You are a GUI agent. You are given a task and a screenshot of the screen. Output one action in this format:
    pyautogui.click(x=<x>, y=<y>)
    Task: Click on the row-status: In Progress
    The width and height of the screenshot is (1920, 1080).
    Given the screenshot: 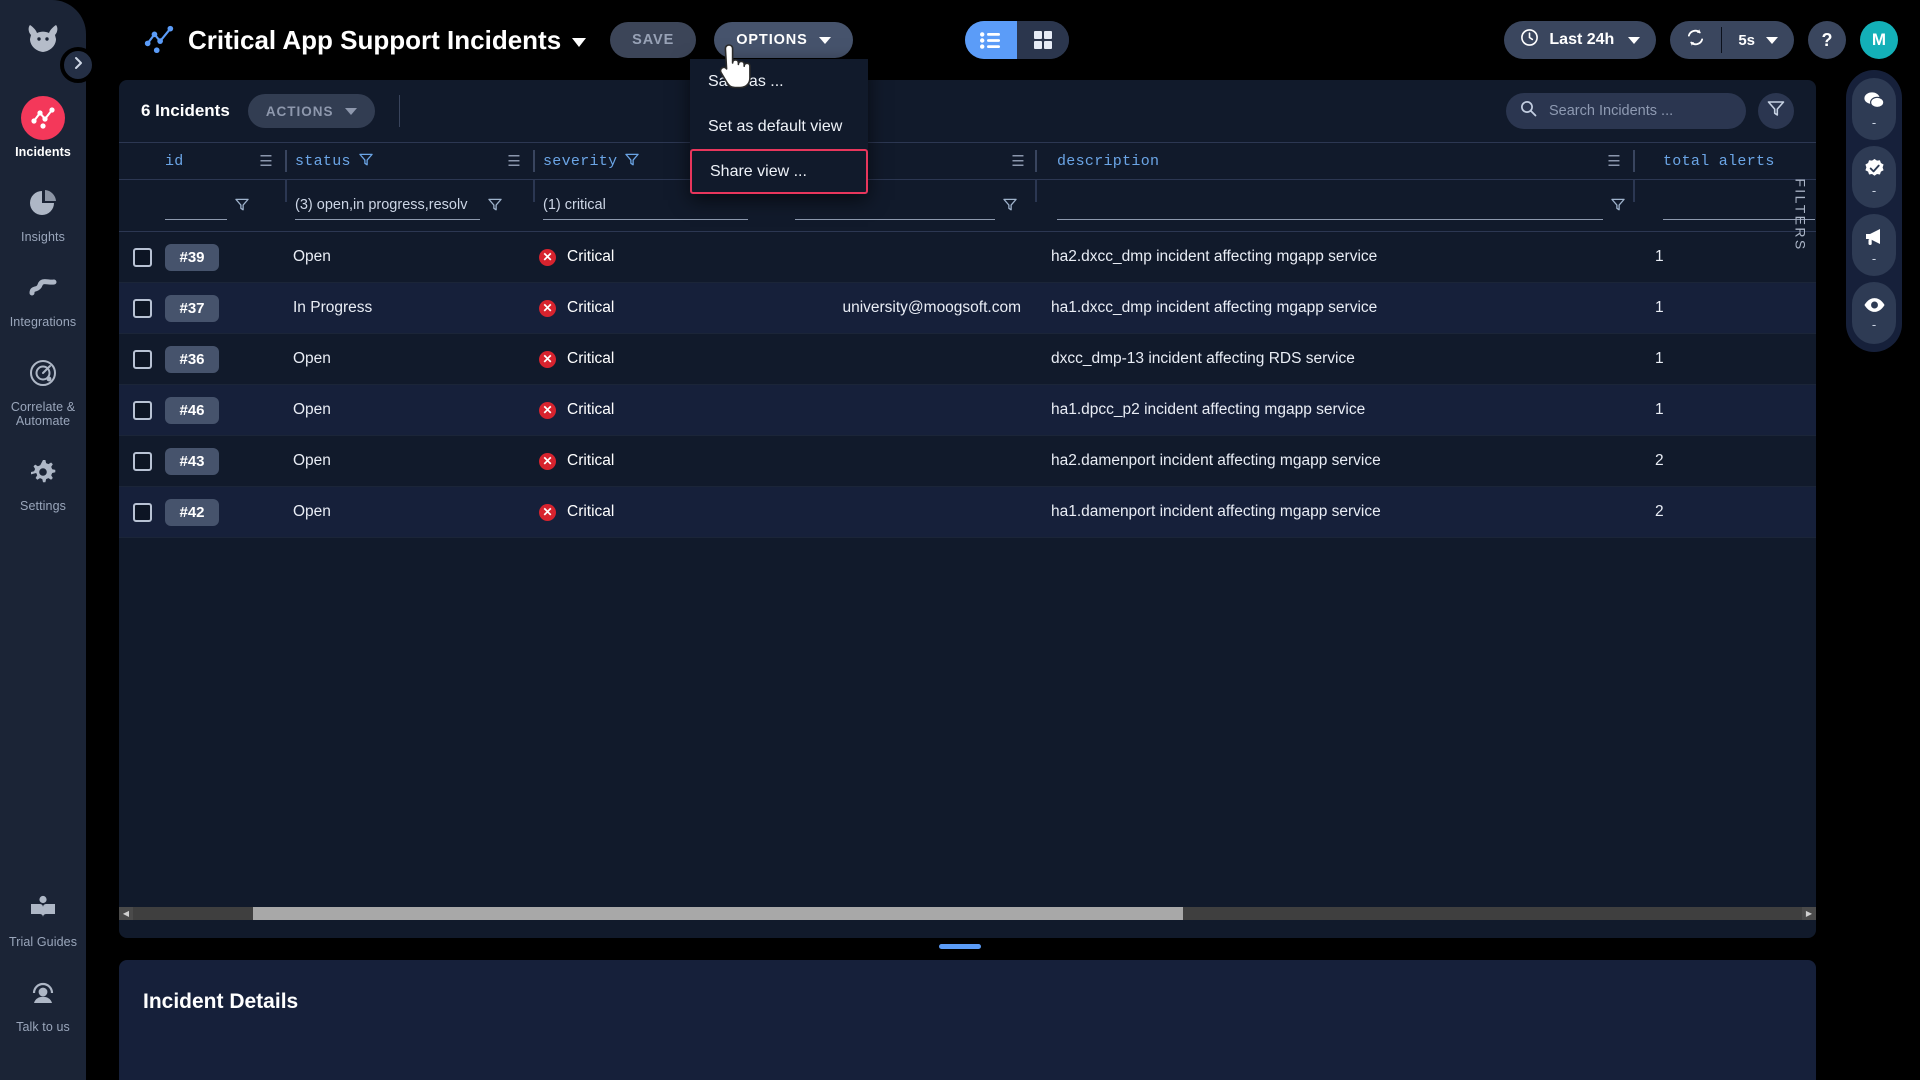 What is the action you would take?
    pyautogui.click(x=333, y=307)
    